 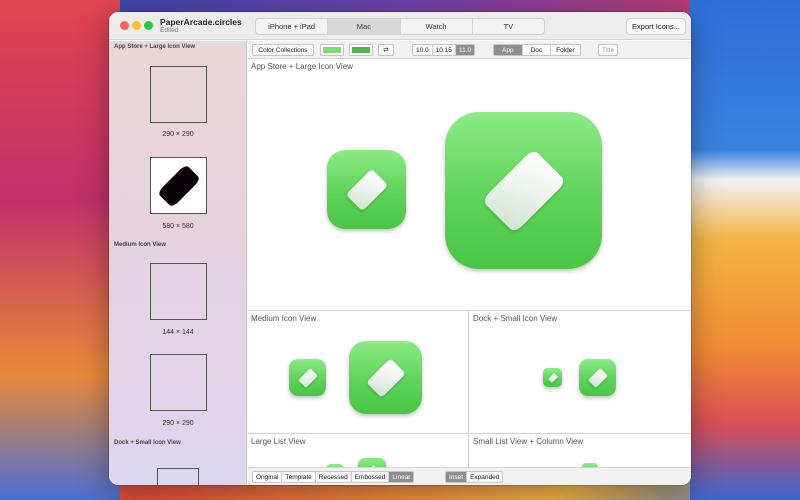 What do you see at coordinates (155, 47) in the screenshot?
I see `sidebar-section-app-store: App Store + Large Icon View` at bounding box center [155, 47].